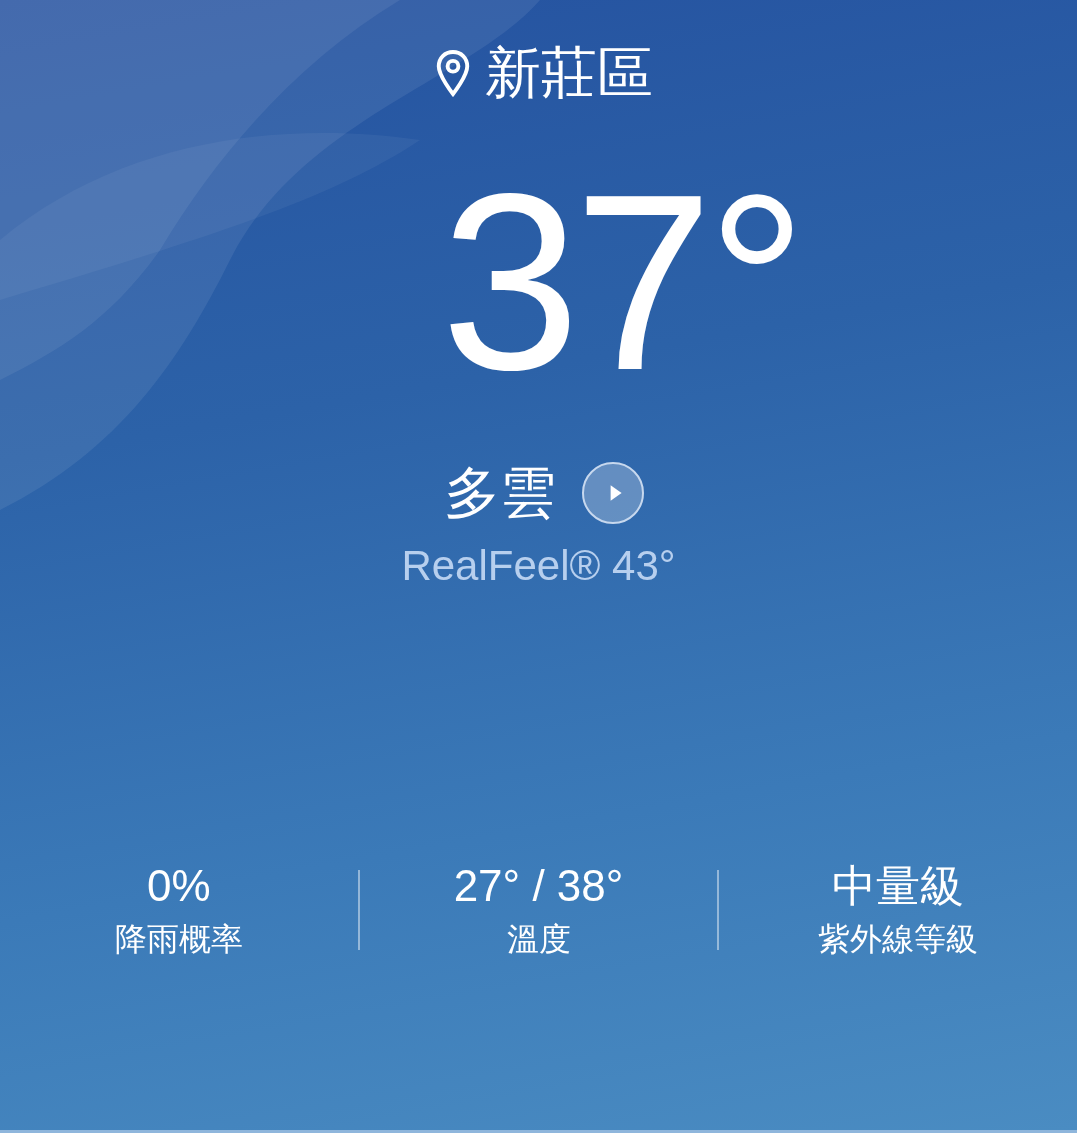 The height and width of the screenshot is (1133, 1077). What do you see at coordinates (179, 886) in the screenshot?
I see `stat-value: 0%` at bounding box center [179, 886].